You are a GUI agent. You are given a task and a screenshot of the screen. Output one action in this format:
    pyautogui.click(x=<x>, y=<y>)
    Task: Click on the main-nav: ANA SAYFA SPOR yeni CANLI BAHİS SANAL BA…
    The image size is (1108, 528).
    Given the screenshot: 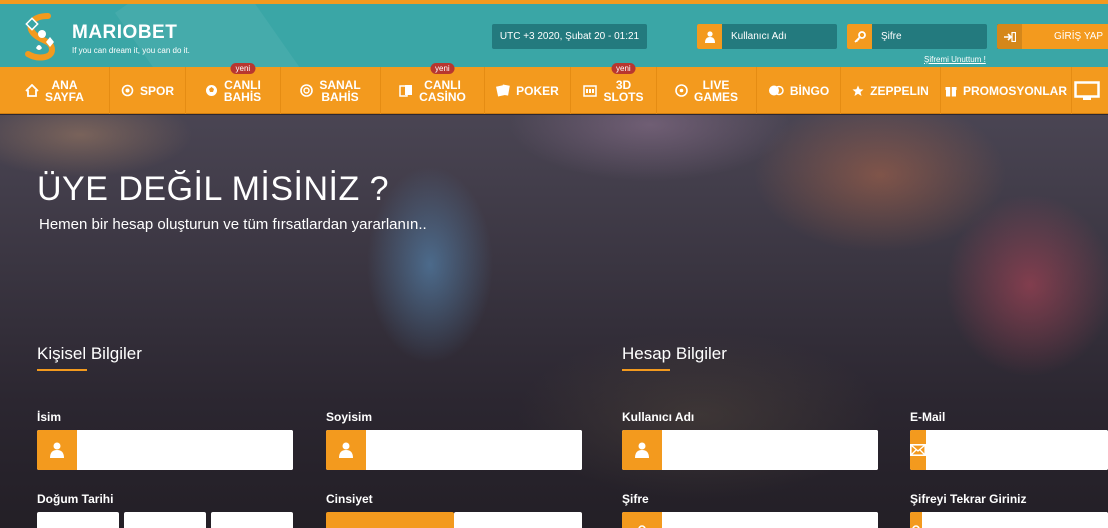 What is the action you would take?
    pyautogui.click(x=554, y=88)
    